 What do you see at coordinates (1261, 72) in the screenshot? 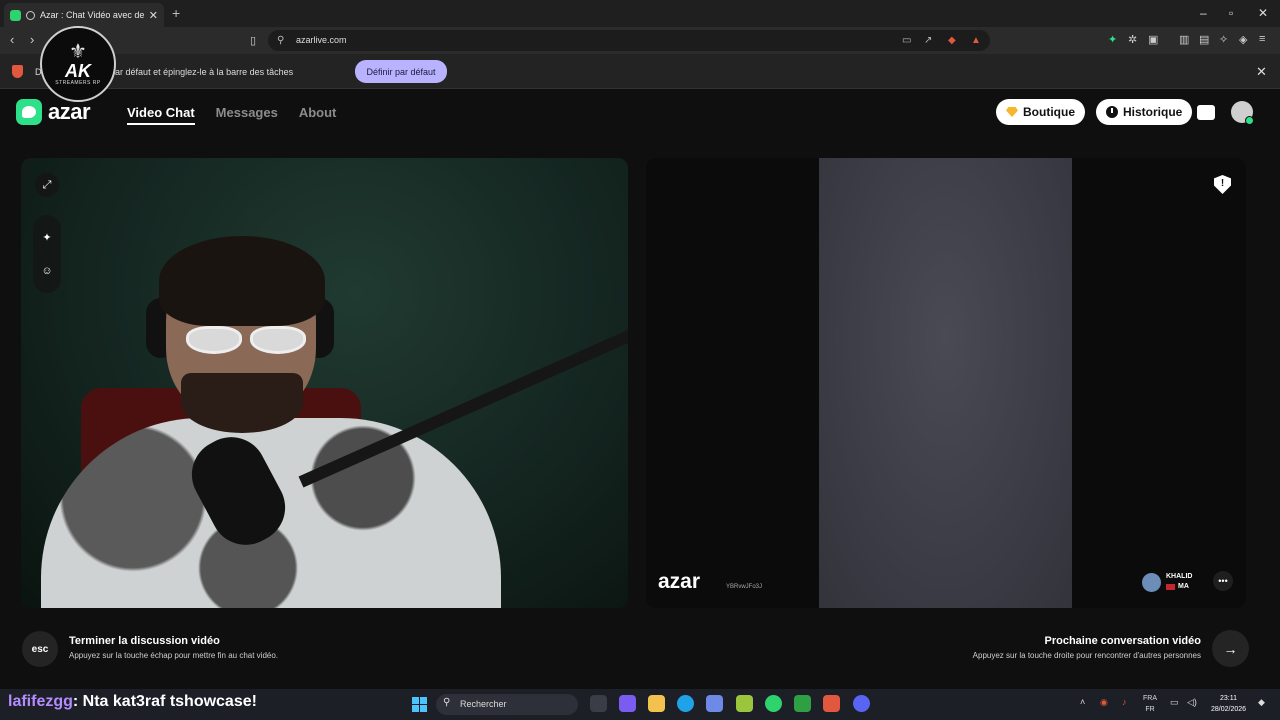
I see `infobar-close-icon: ✕` at bounding box center [1261, 72].